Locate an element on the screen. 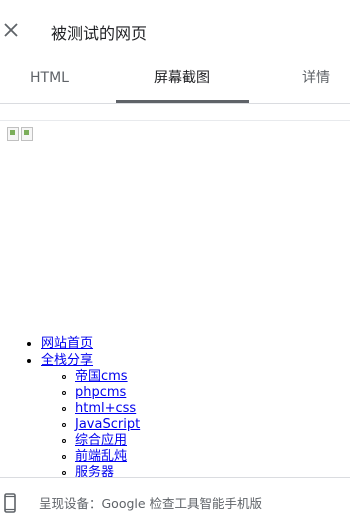  nav-link-fullstack: 全栈分享 is located at coordinates (67, 360).